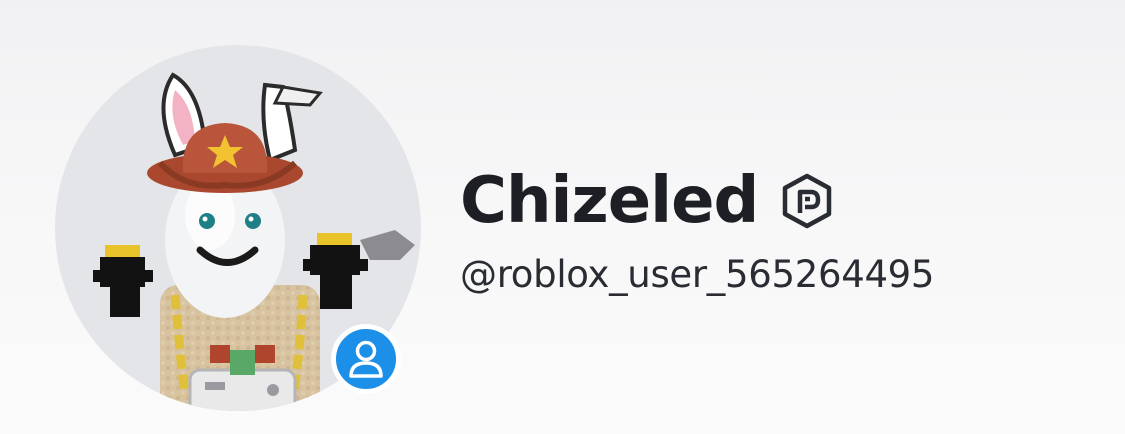 The image size is (1125, 434). What do you see at coordinates (609, 201) in the screenshot?
I see `display-name: Chizeled` at bounding box center [609, 201].